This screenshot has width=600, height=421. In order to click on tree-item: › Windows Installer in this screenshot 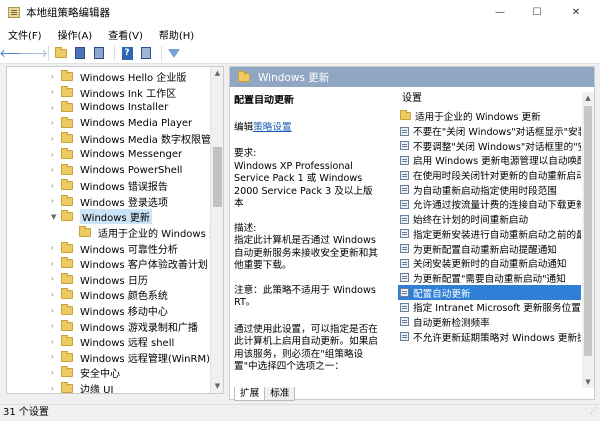, I will do `click(137, 107)`.